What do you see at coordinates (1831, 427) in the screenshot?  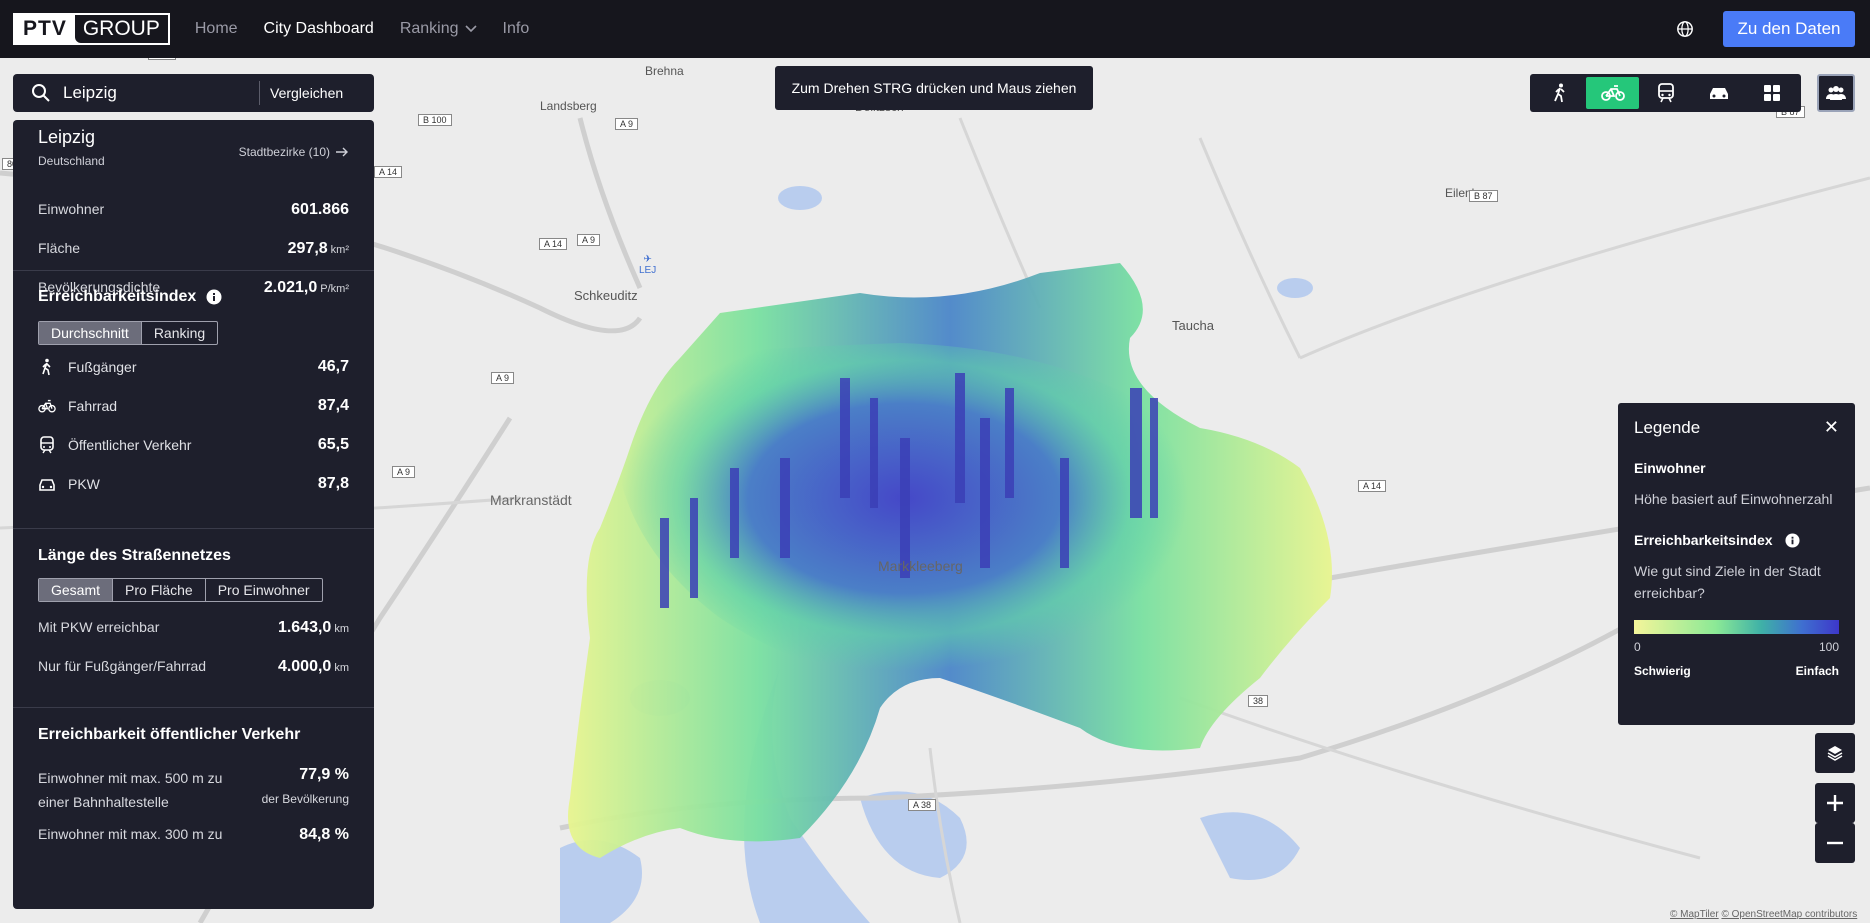 I see `close-icon: ✕` at bounding box center [1831, 427].